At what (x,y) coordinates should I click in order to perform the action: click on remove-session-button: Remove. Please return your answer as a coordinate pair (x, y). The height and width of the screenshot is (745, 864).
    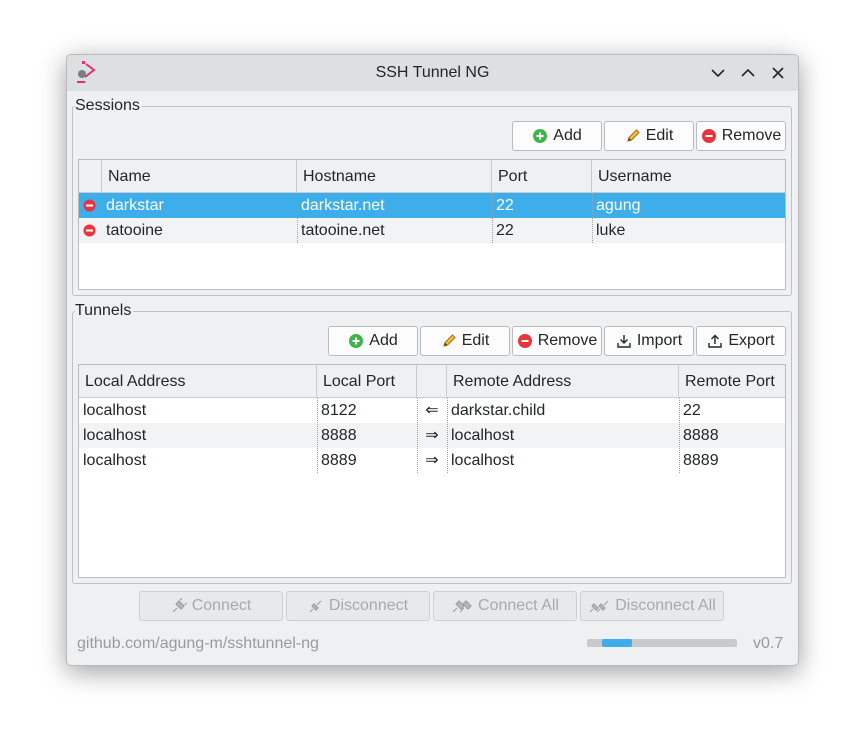
    Looking at the image, I should click on (741, 136).